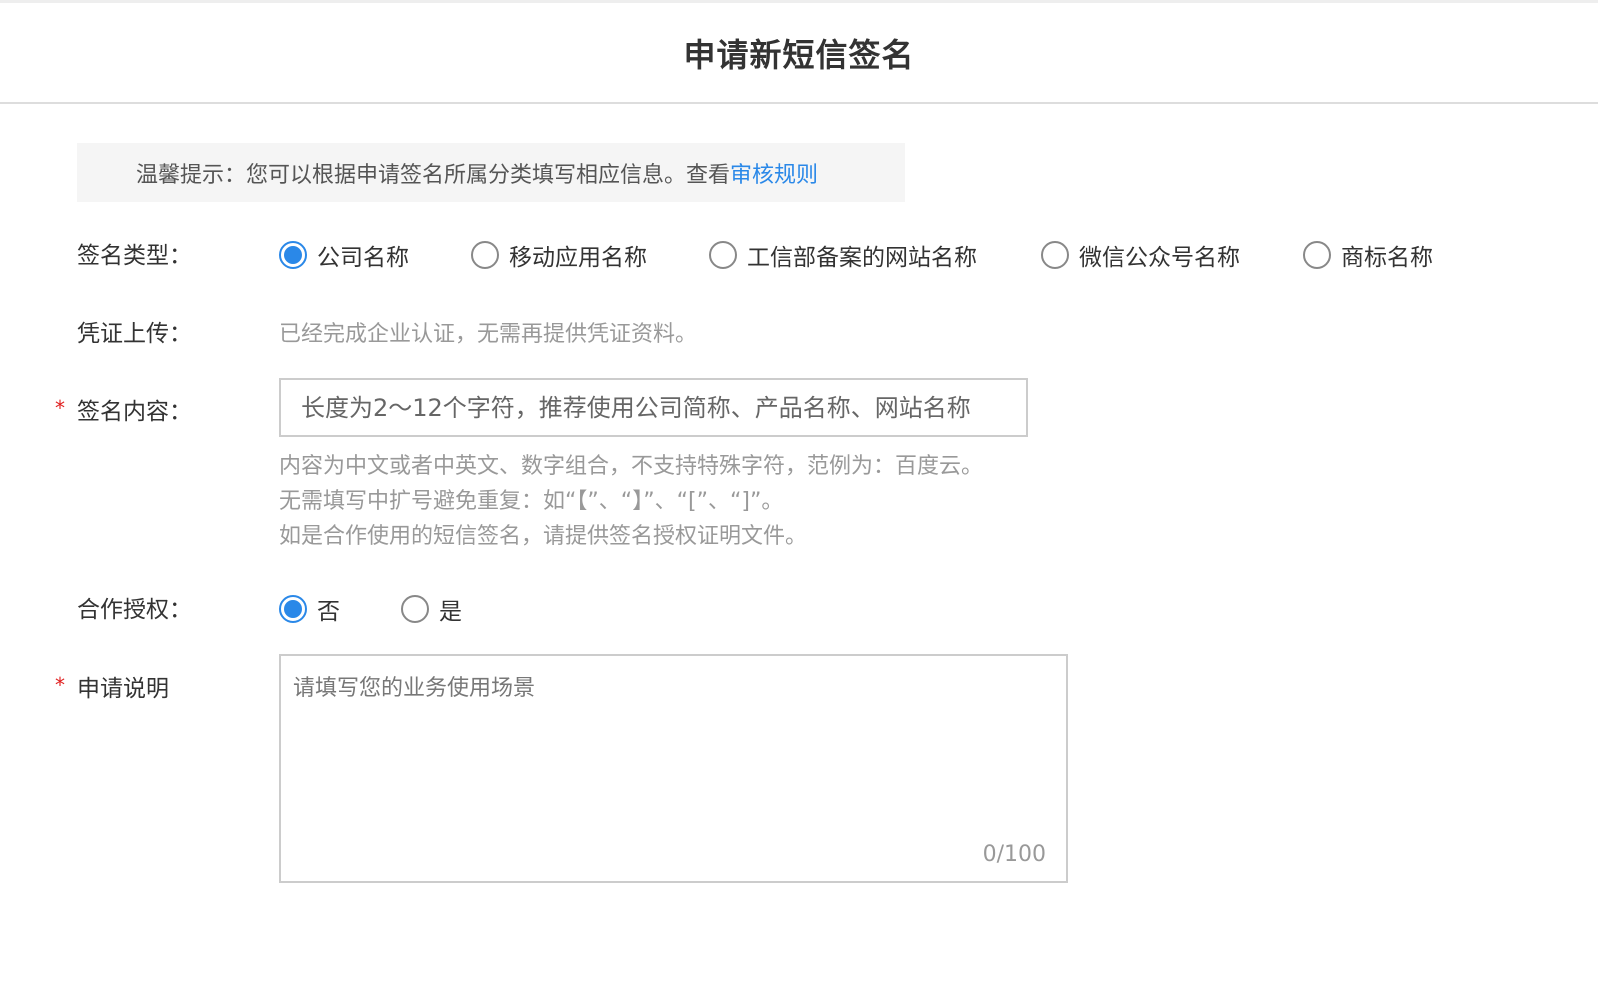  I want to click on radio-wechat-account-name: 微信公众号名称, so click(1140, 255).